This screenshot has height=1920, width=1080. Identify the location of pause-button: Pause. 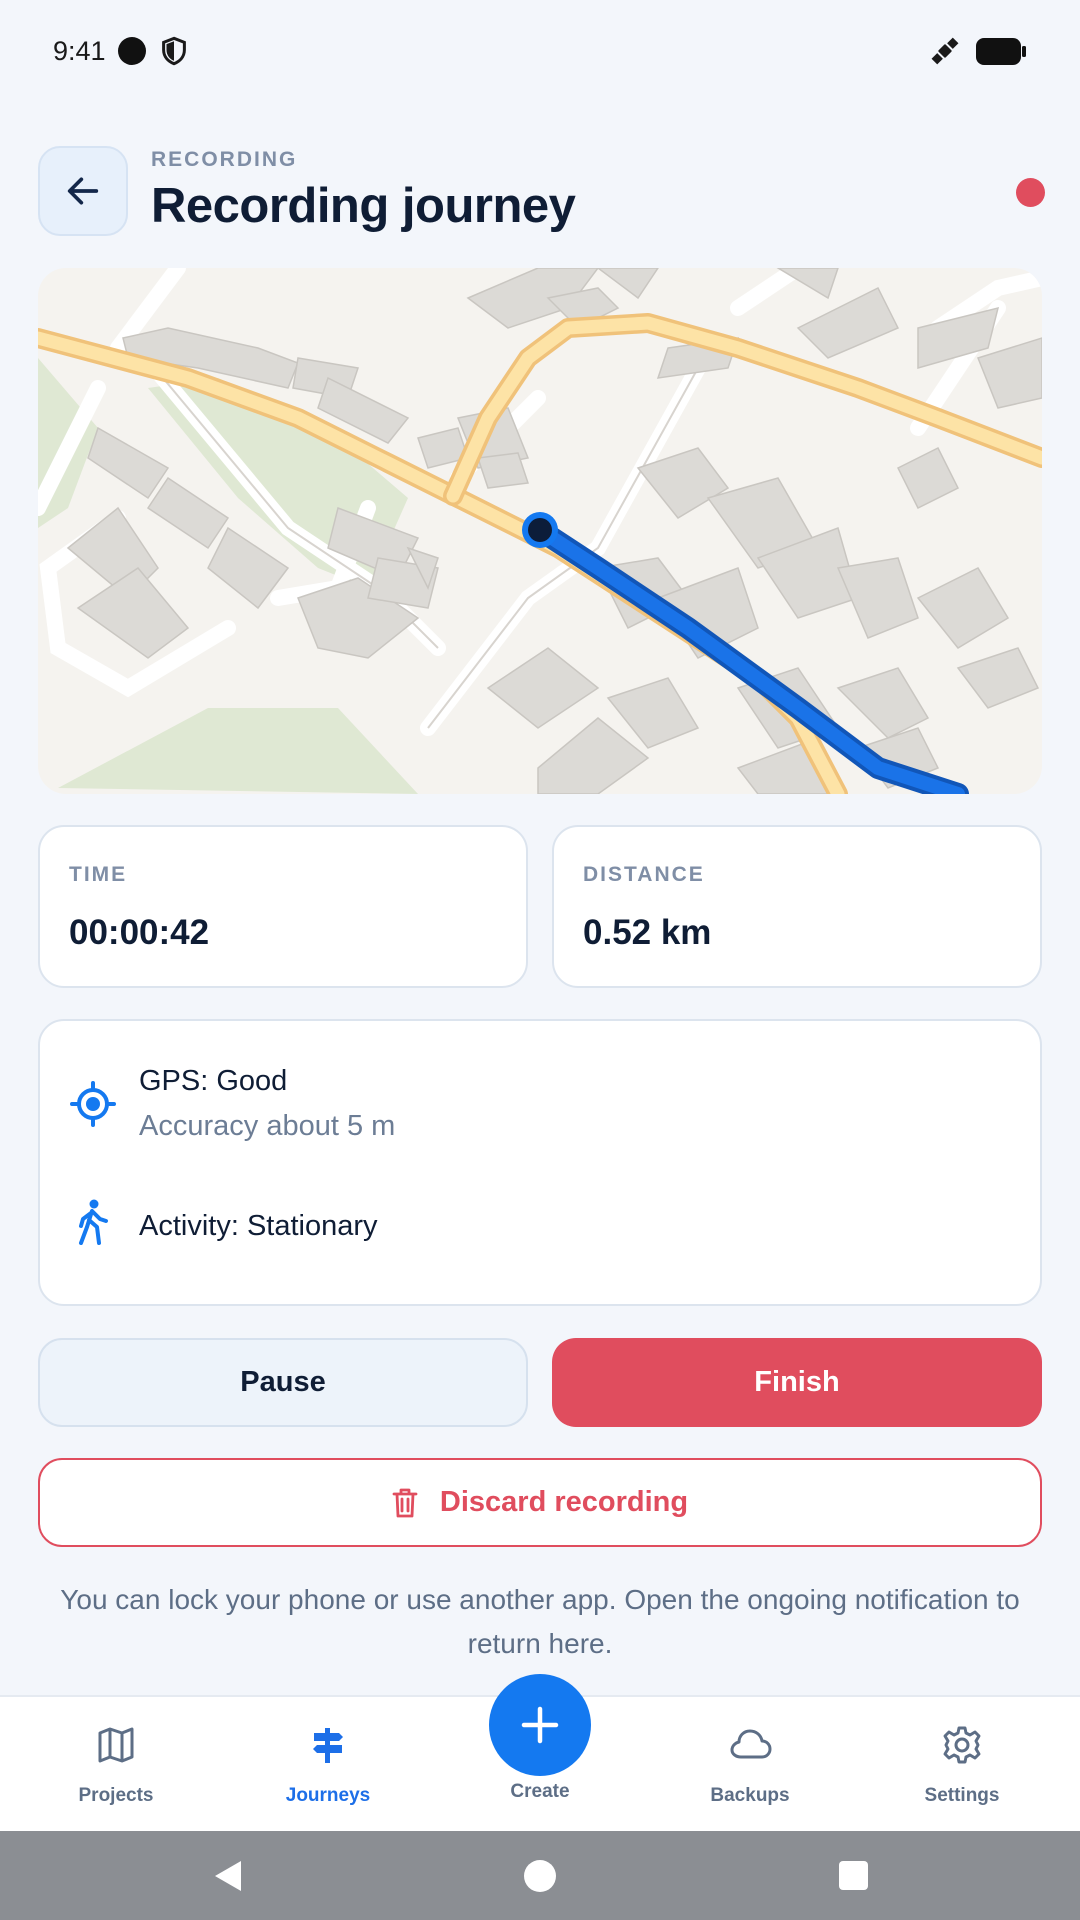
(283, 1382).